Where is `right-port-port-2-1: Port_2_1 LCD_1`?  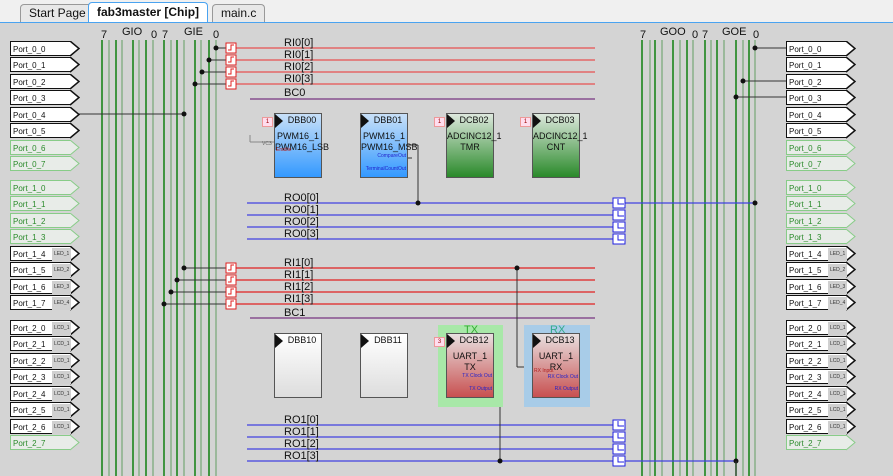 right-port-port-2-1: Port_2_1 LCD_1 is located at coordinates (821, 344).